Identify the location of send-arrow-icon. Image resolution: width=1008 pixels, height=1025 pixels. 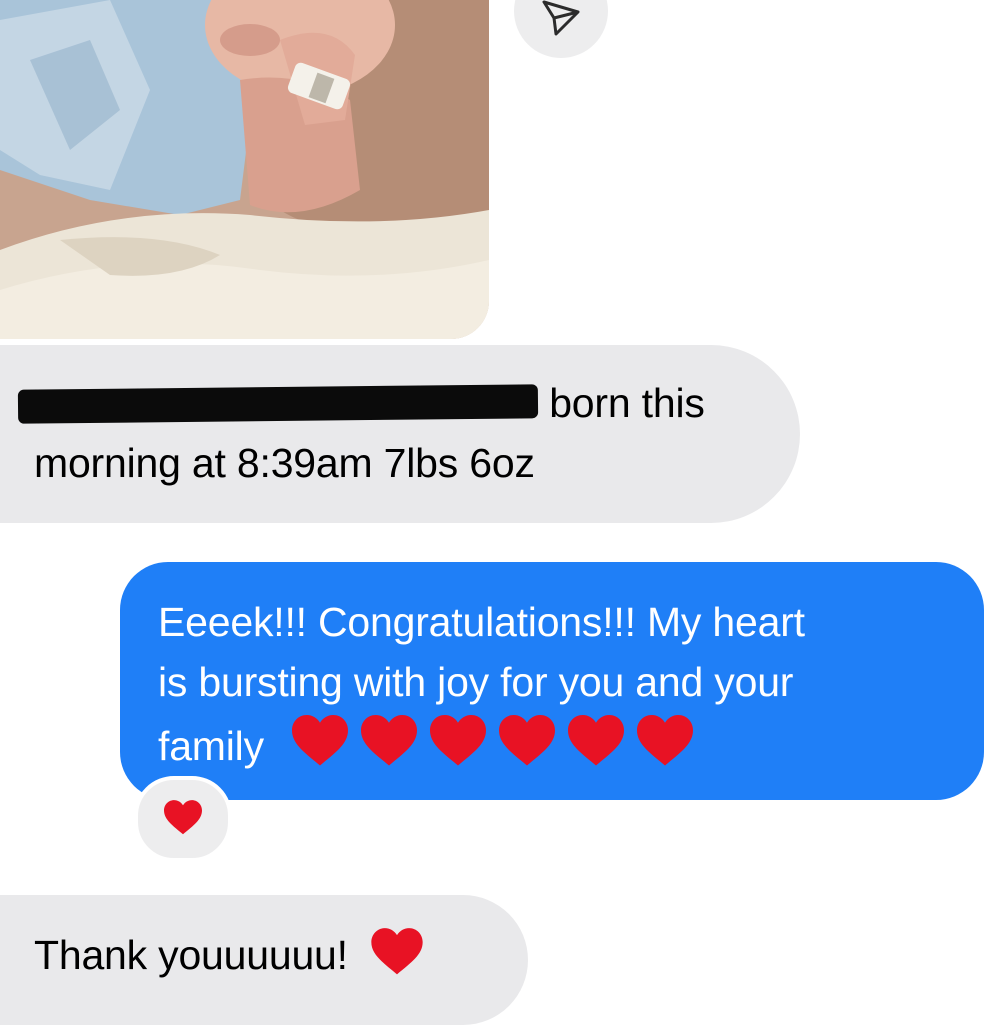
(561, 18).